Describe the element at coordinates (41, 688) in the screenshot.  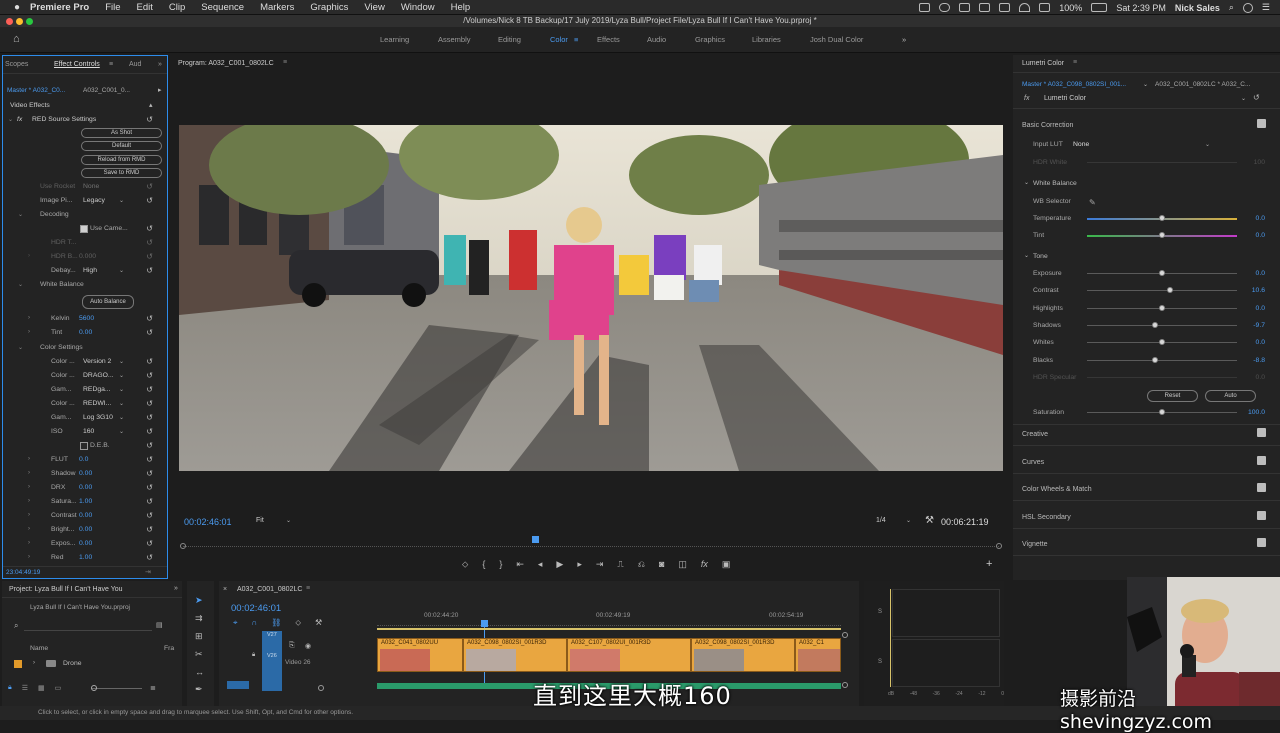
I see `icon-view-icon: ▦` at that location.